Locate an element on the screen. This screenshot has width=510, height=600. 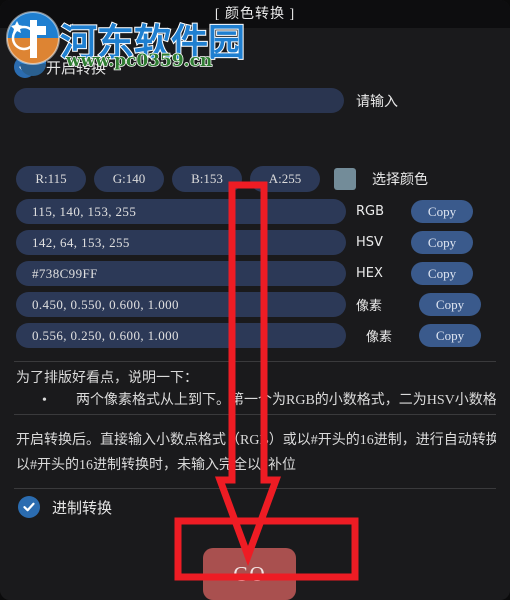
enable-conversion-row: 开启转换 is located at coordinates (60, 67).